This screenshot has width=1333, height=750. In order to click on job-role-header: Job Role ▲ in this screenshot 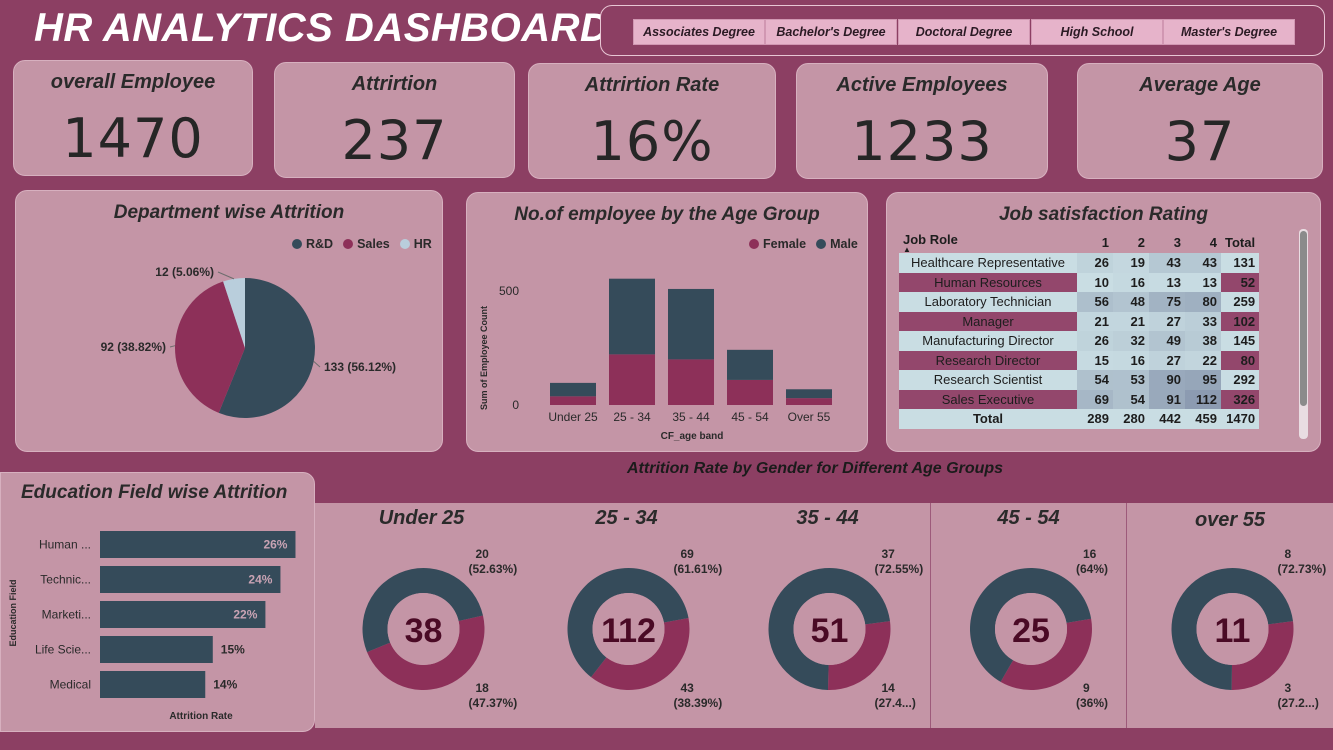, I will do `click(988, 242)`.